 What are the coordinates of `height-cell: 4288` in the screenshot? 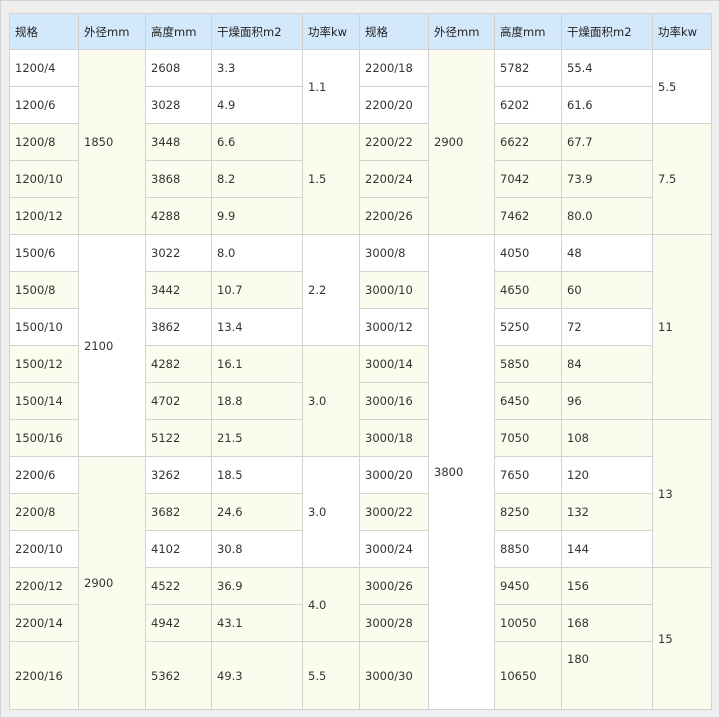 It's located at (178, 216).